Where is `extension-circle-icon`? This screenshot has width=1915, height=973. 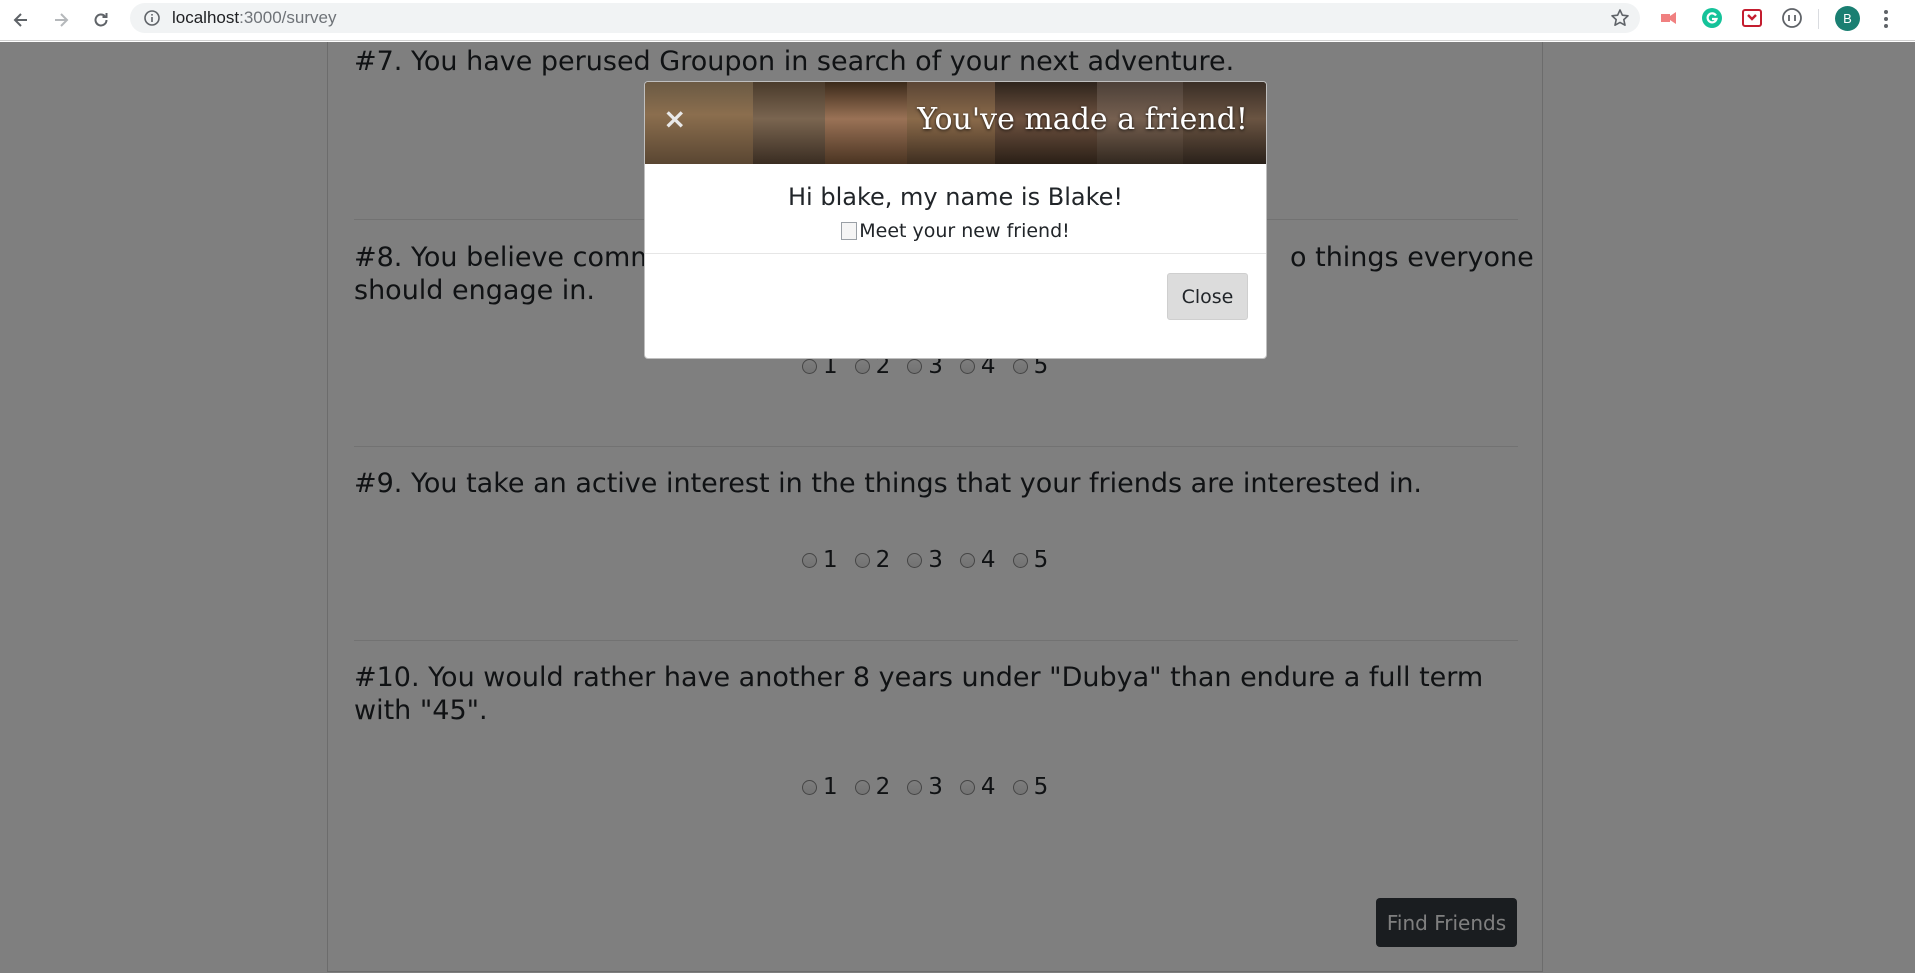
extension-circle-icon is located at coordinates (1792, 18).